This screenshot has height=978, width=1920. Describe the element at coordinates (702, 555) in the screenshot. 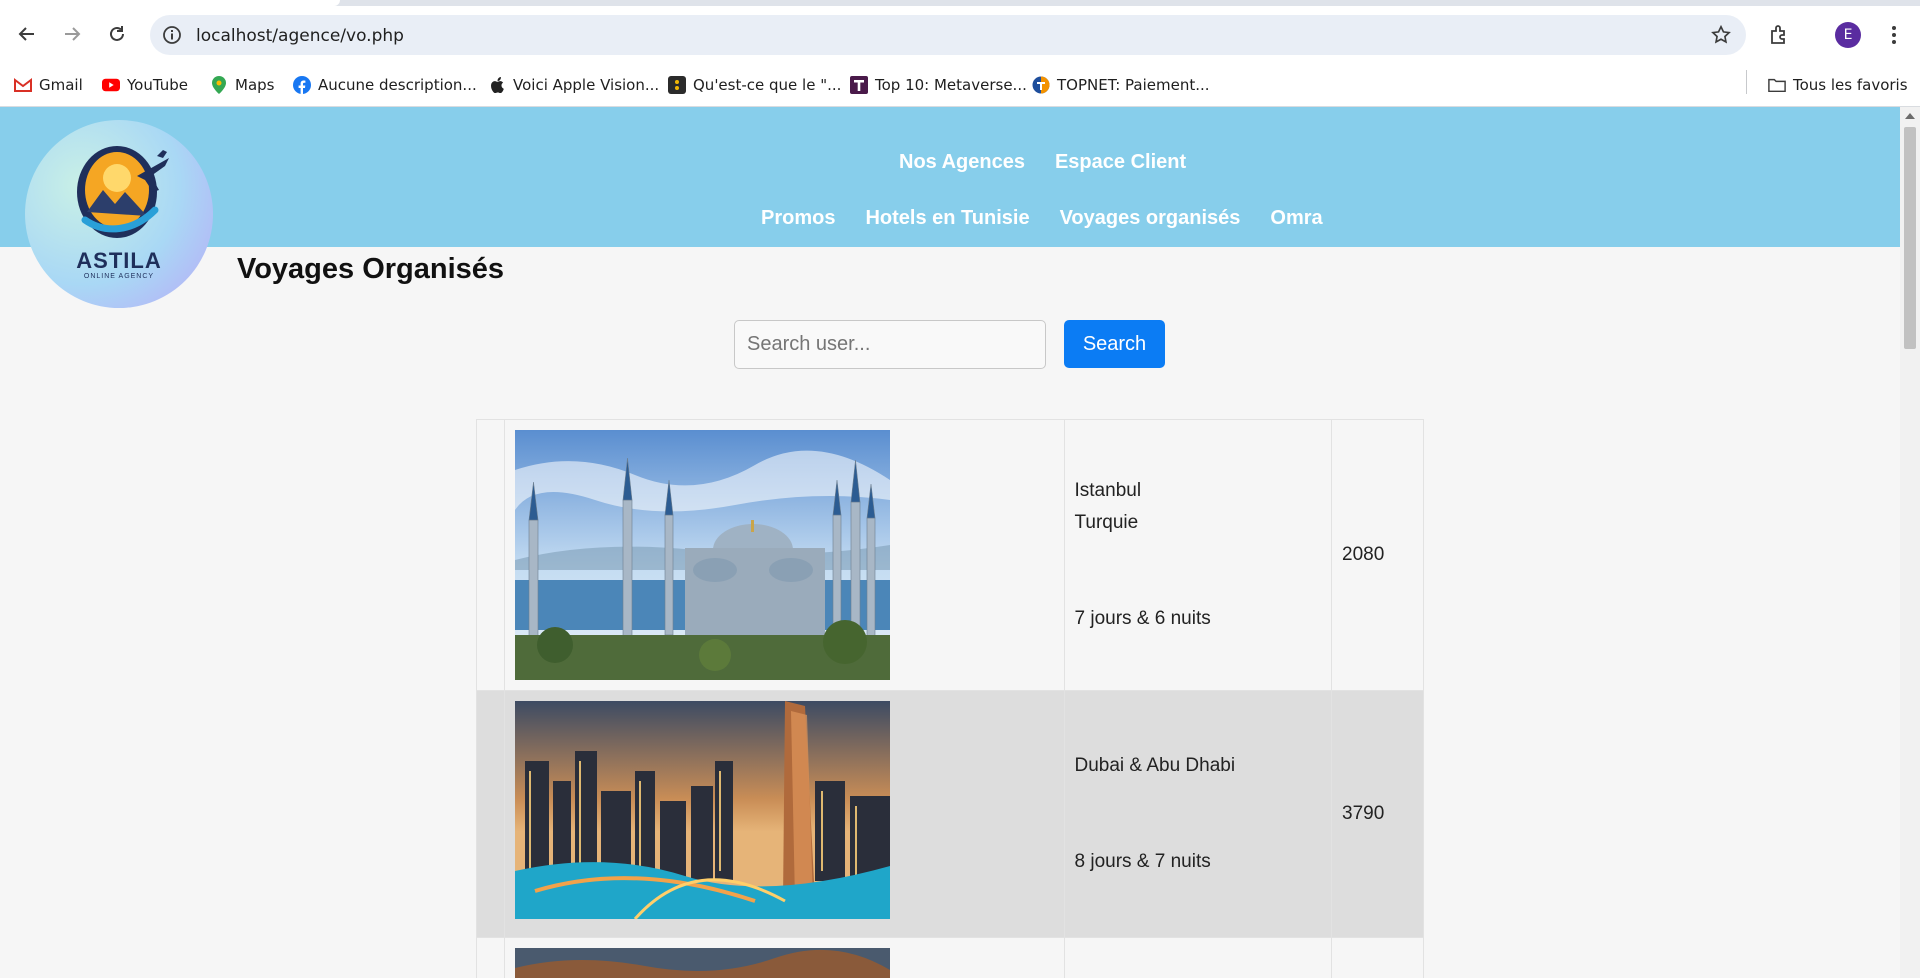

I see `blue-mosque-photo` at that location.